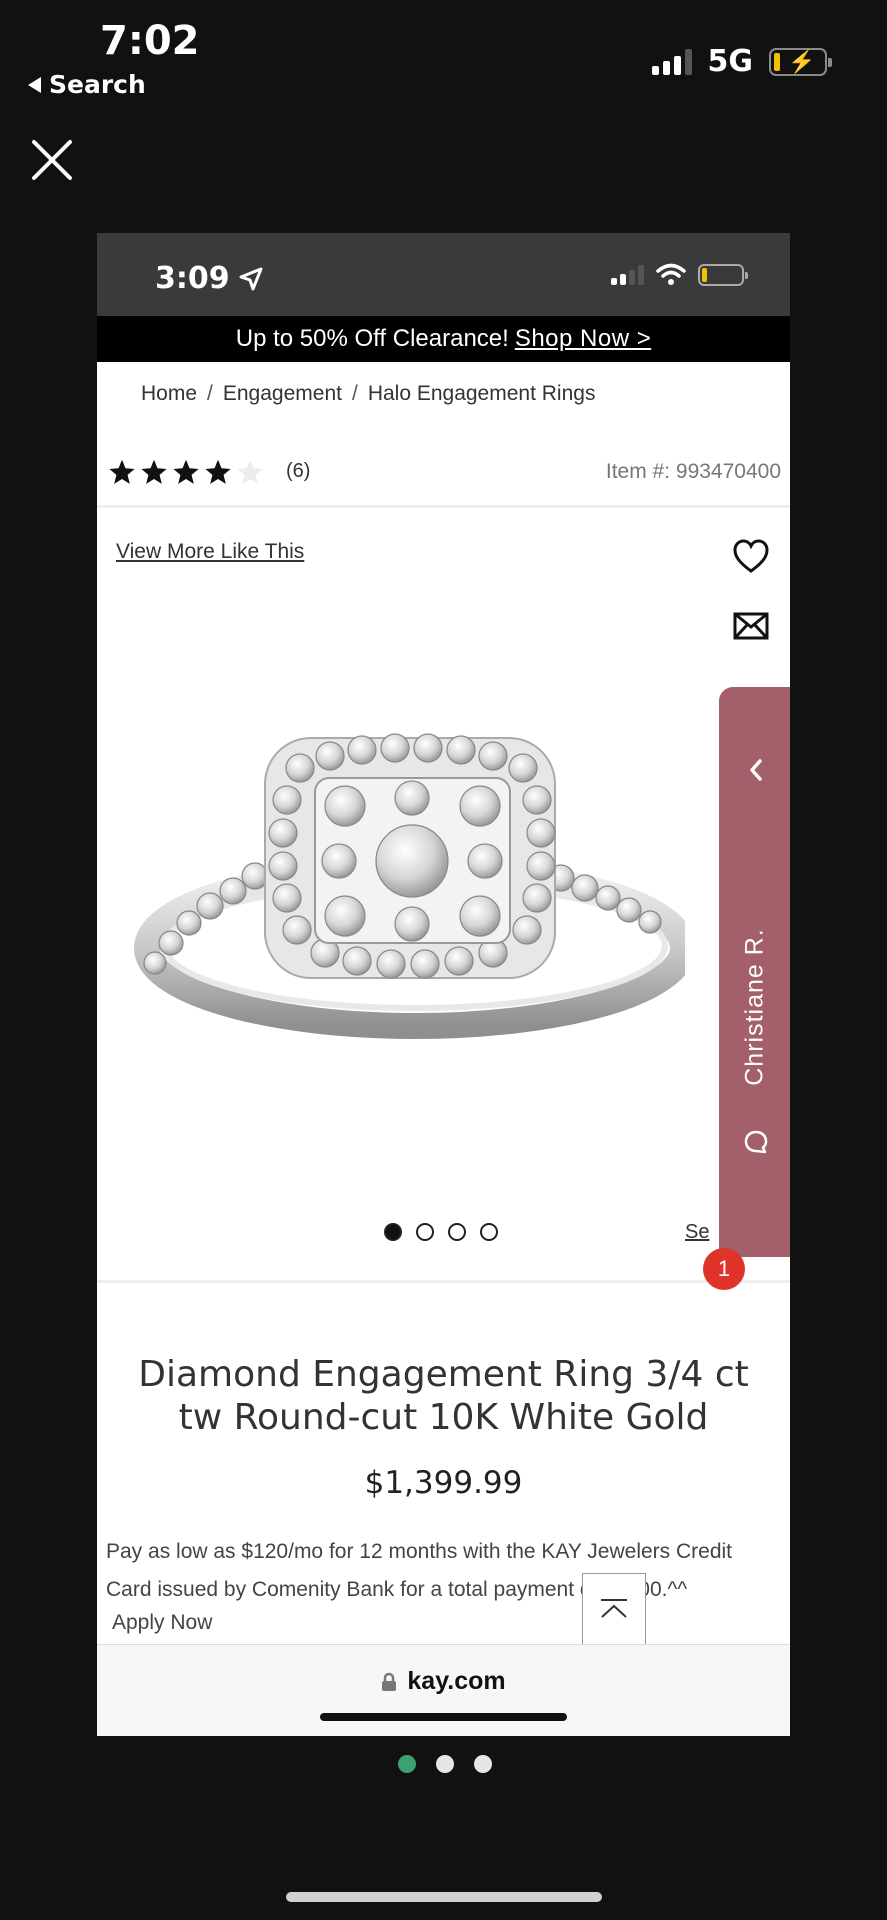 The image size is (887, 1920). Describe the element at coordinates (34, 84) in the screenshot. I see `back-triangle-icon` at that location.